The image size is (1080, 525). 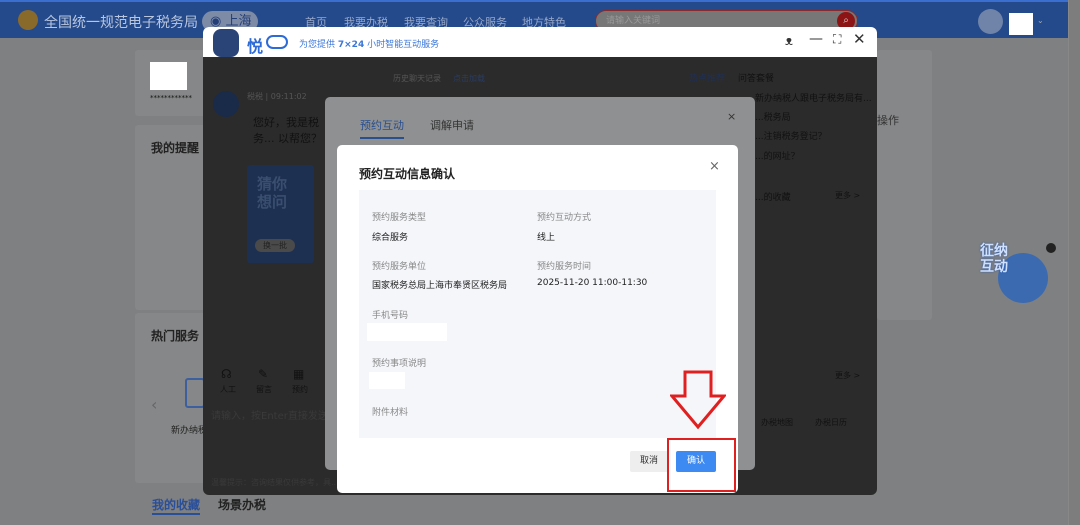 I want to click on cancel-button: 取消, so click(x=649, y=461).